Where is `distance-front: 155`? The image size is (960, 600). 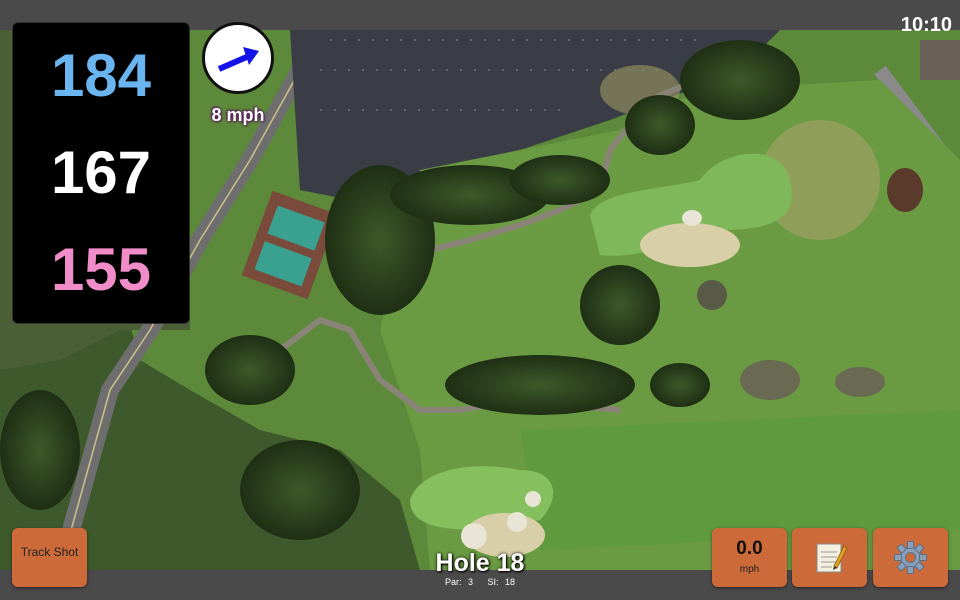 distance-front: 155 is located at coordinates (101, 269).